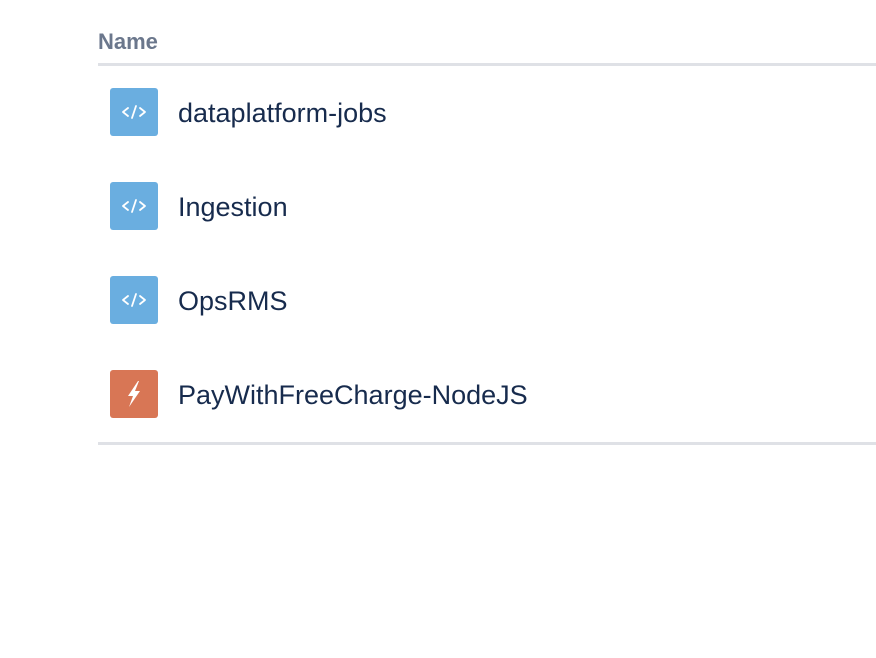 The height and width of the screenshot is (658, 876). Describe the element at coordinates (487, 113) in the screenshot. I see `table-row: dataplatform-jobs` at that location.